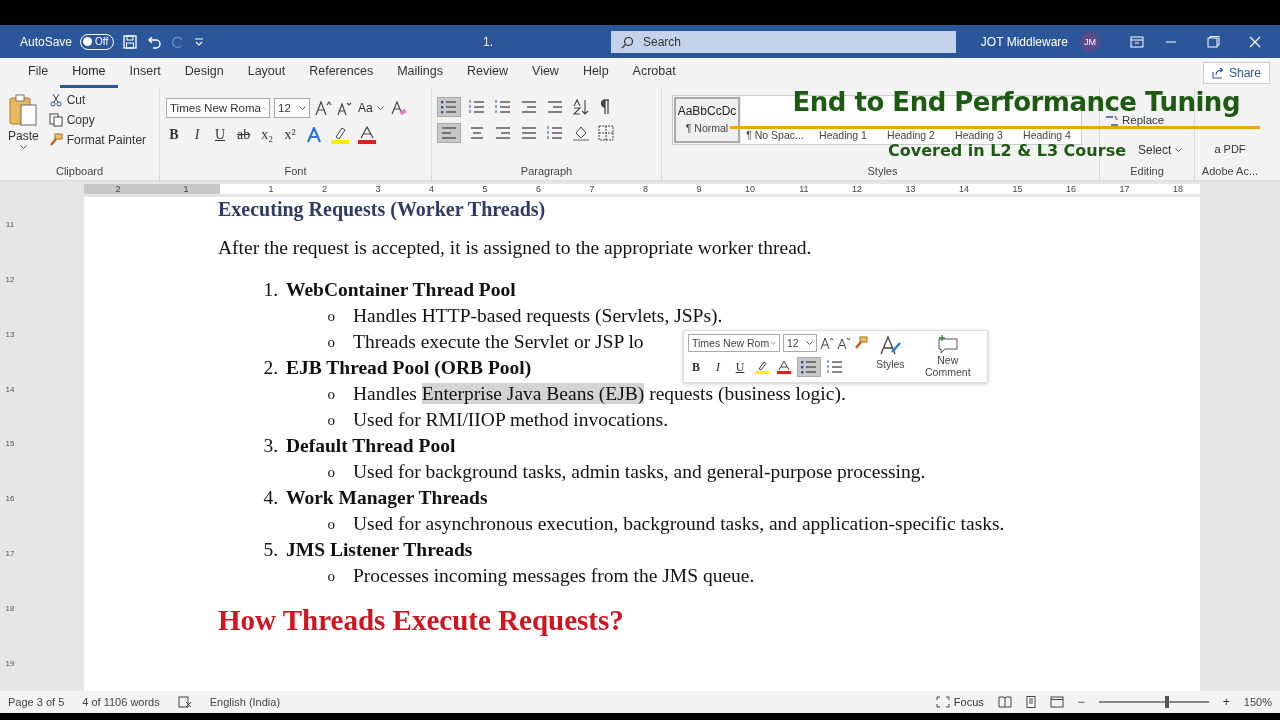  I want to click on shading-icon, so click(581, 133).